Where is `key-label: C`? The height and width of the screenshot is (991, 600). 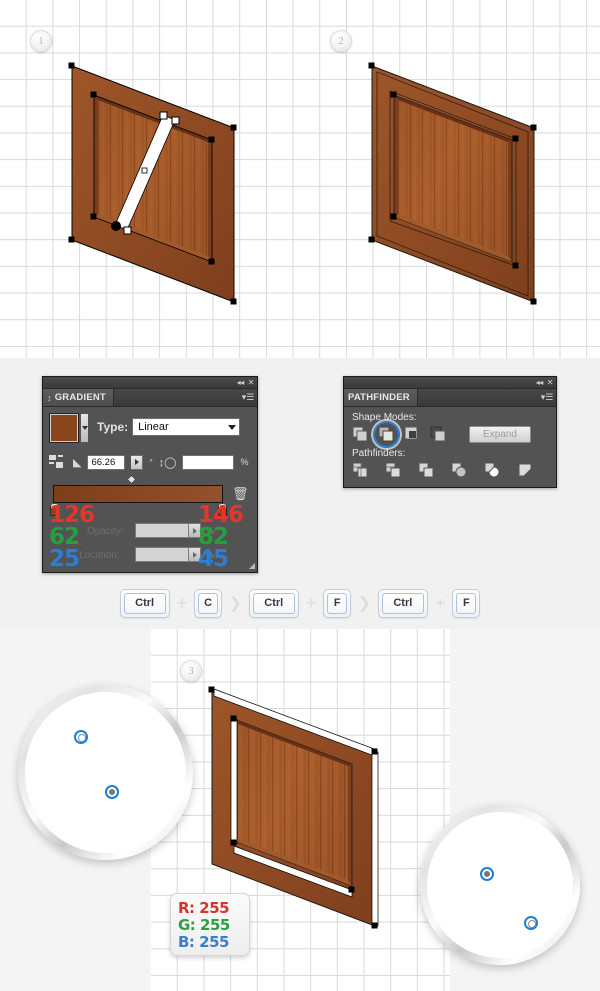 key-label: C is located at coordinates (208, 603).